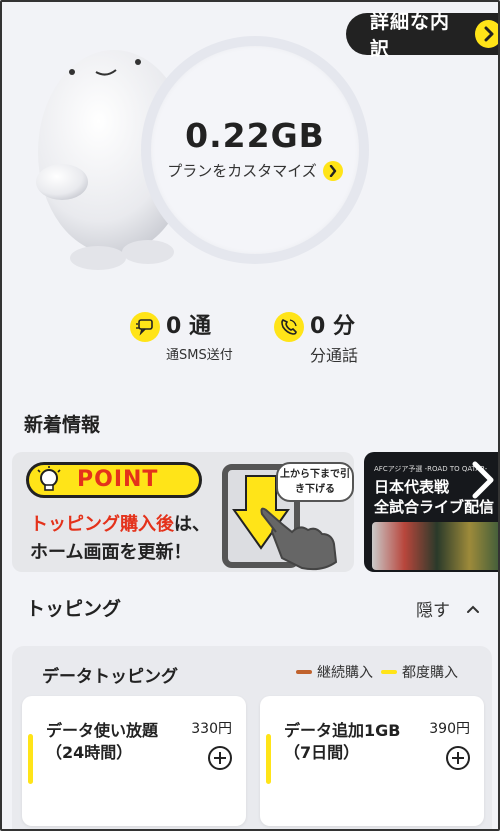  Describe the element at coordinates (111, 552) in the screenshot. I see `banner-subline: ホーム画面を更新！` at that location.